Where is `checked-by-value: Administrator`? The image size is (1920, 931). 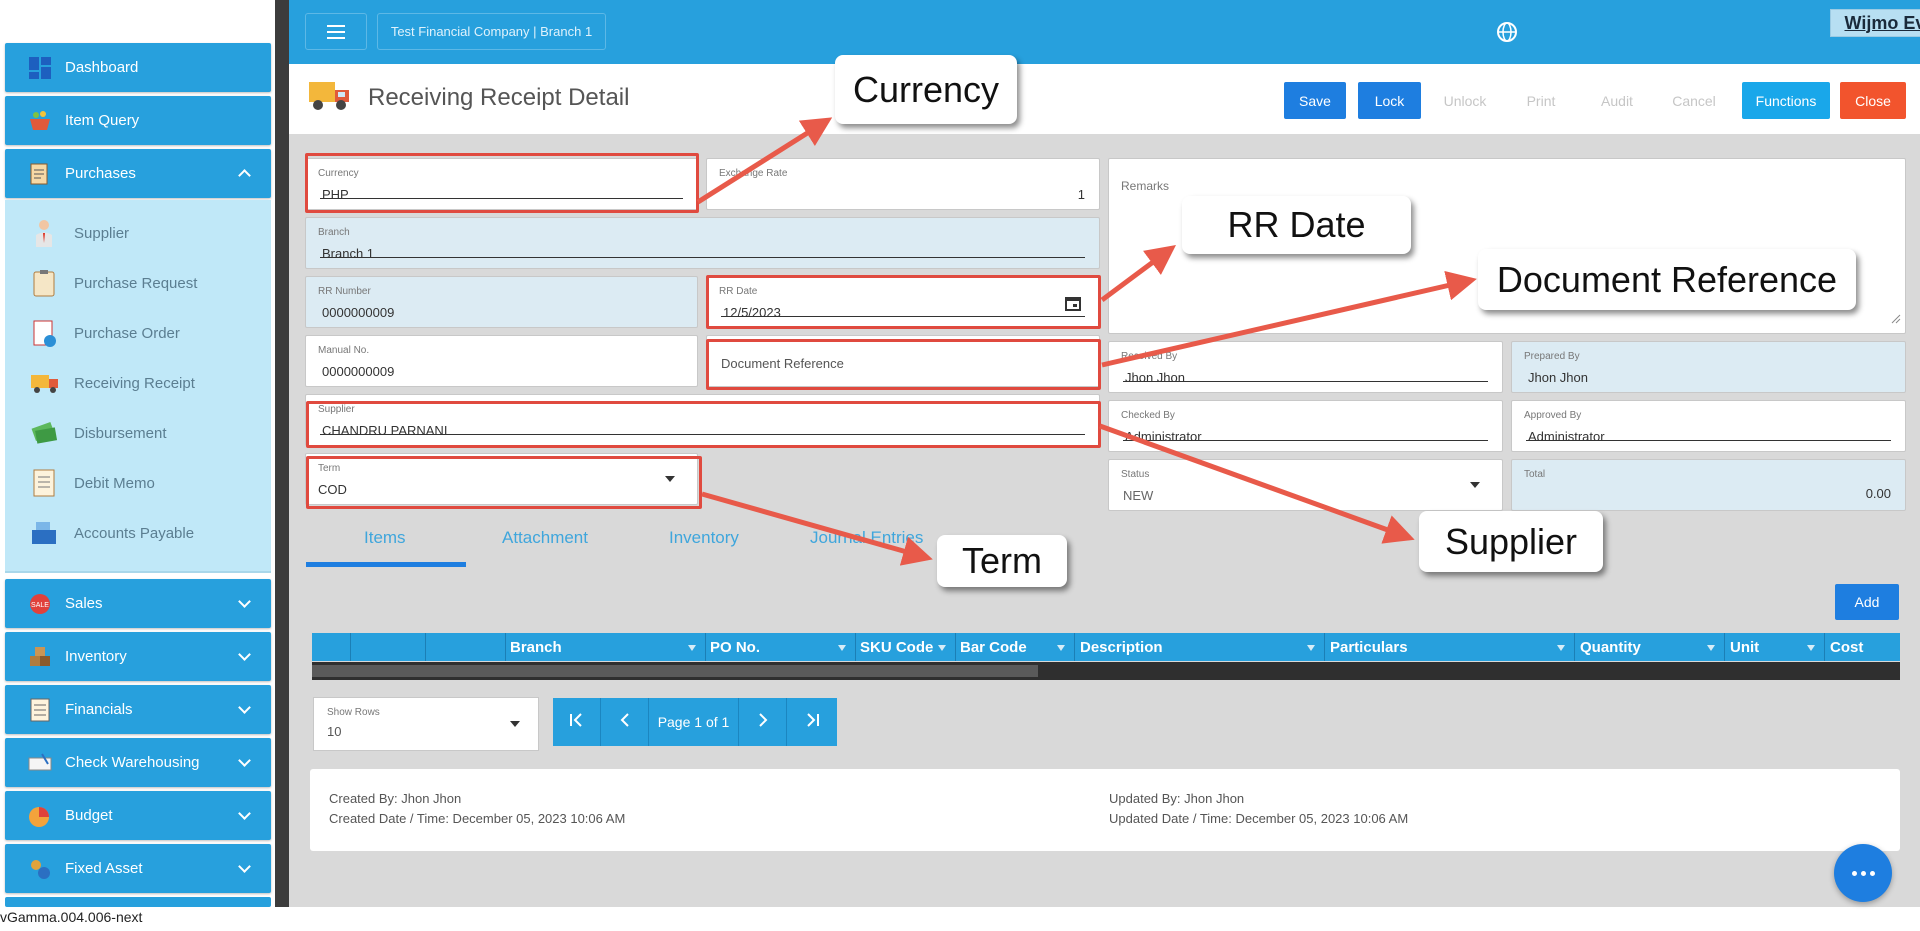 checked-by-value: Administrator is located at coordinates (1163, 436).